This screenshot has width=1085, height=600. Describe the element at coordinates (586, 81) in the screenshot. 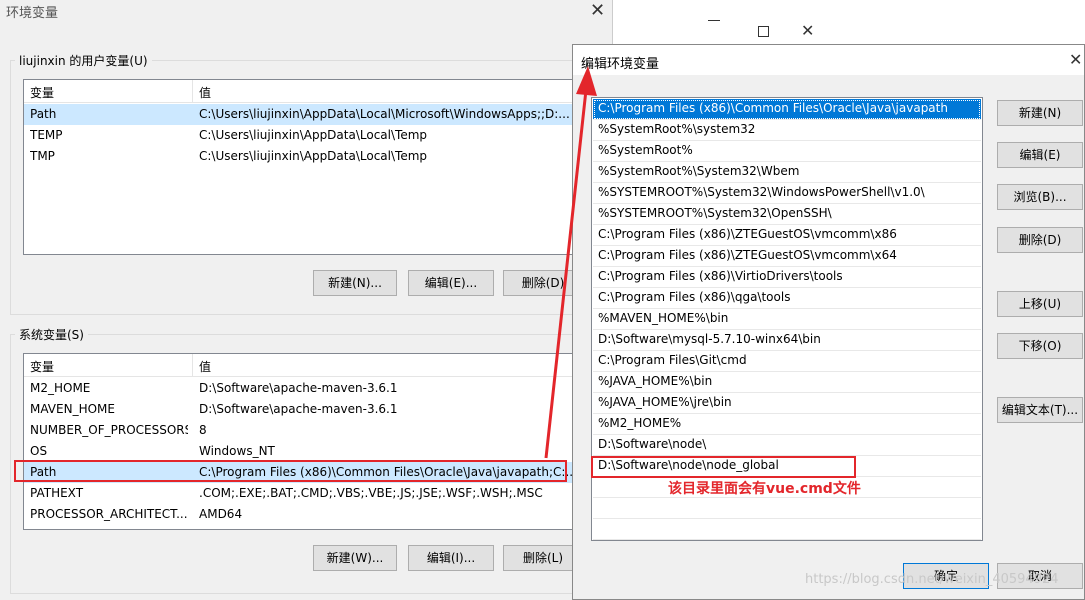

I see `arrow-head` at that location.